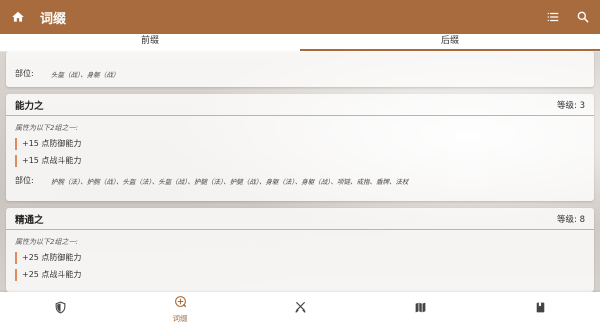 Image resolution: width=600 pixels, height=324 pixels. What do you see at coordinates (18, 17) in the screenshot?
I see `home-icon` at bounding box center [18, 17].